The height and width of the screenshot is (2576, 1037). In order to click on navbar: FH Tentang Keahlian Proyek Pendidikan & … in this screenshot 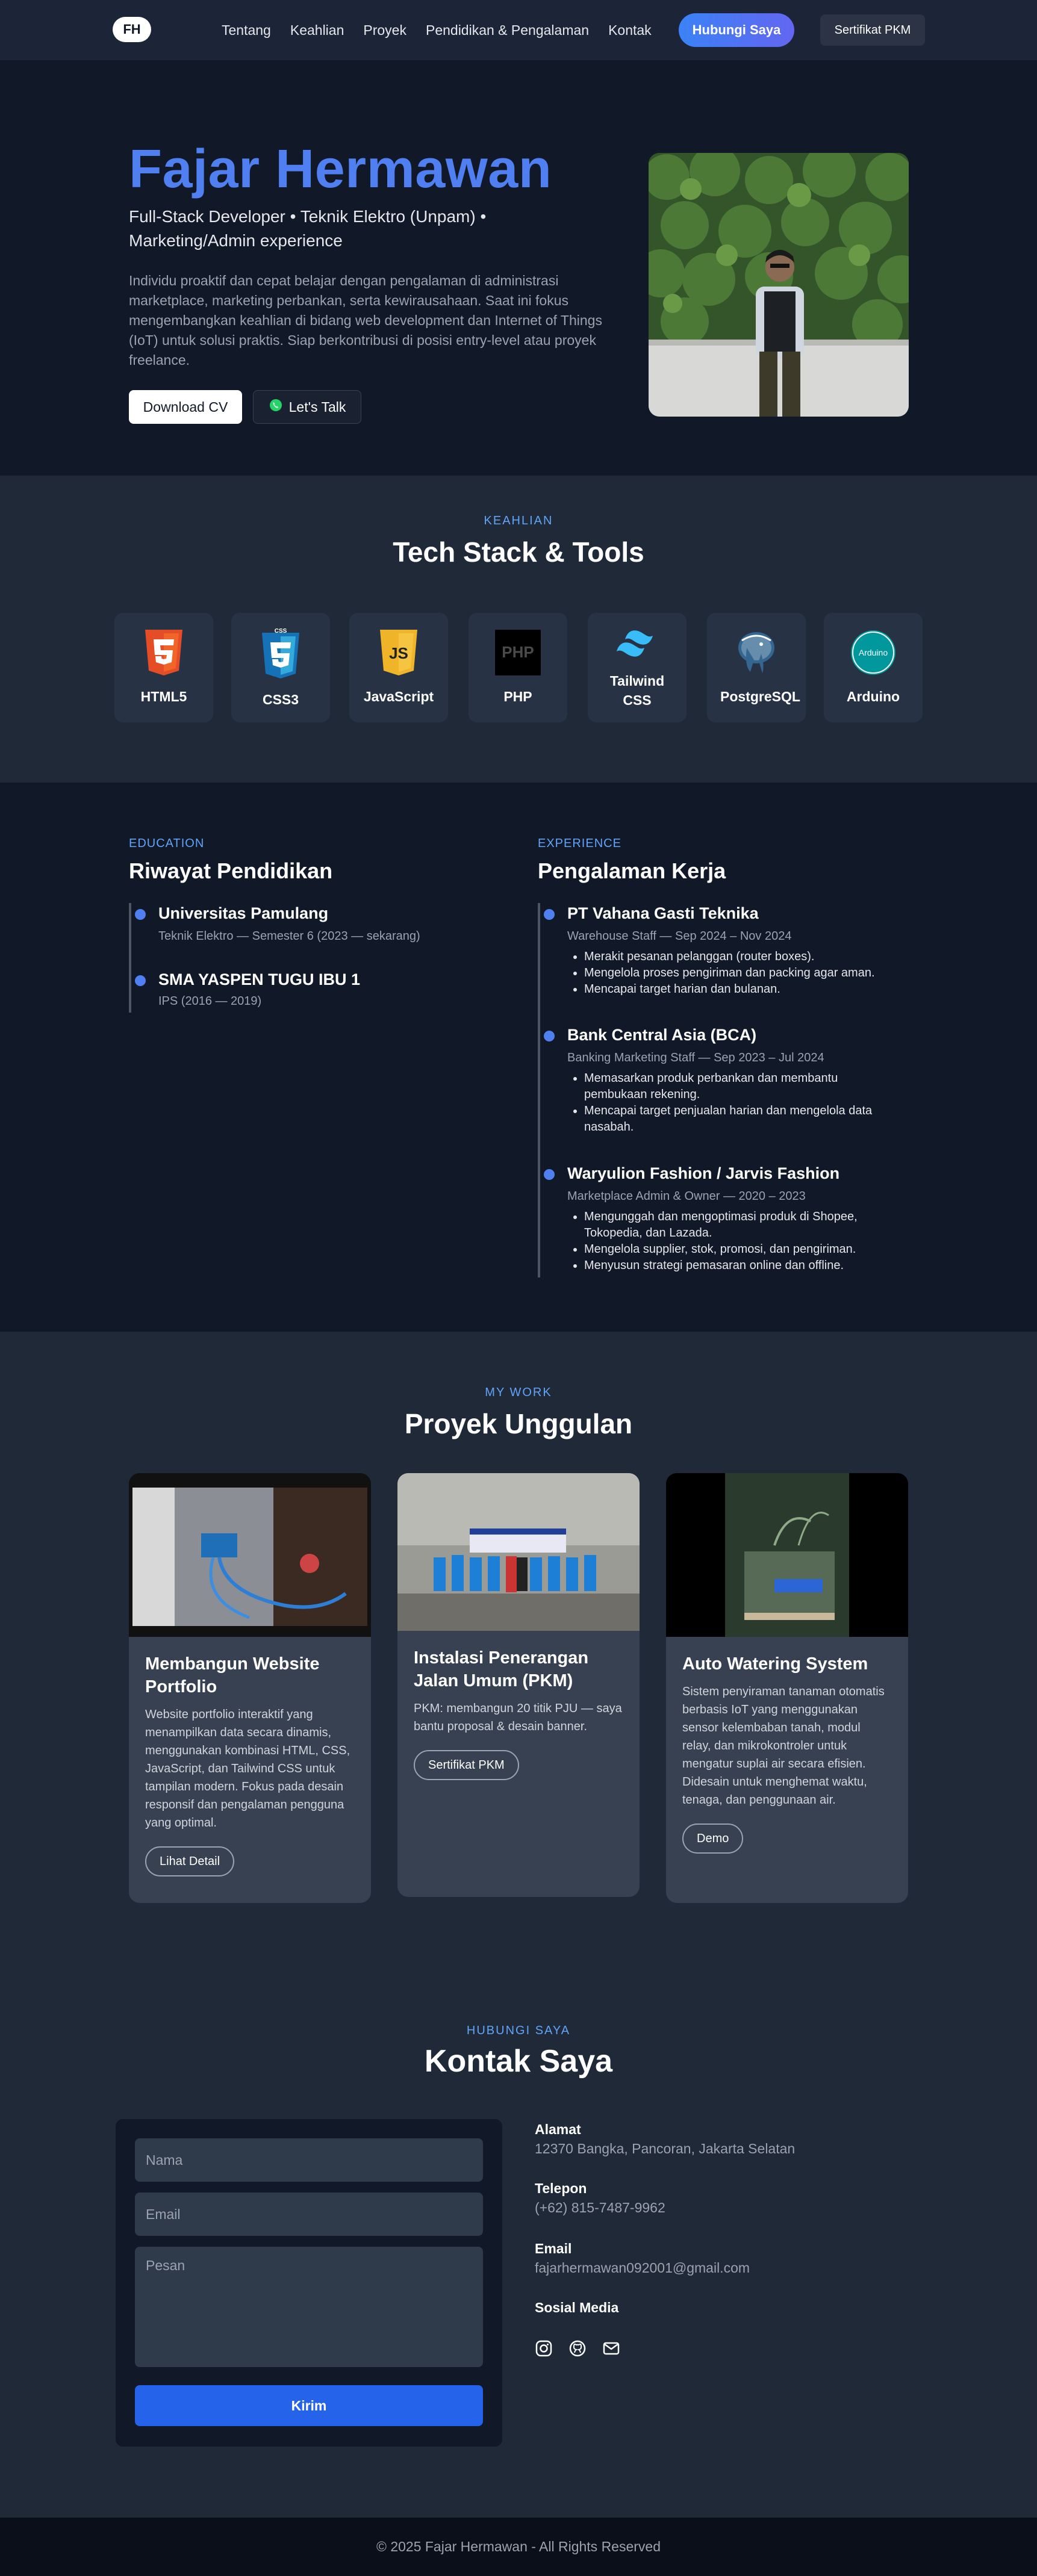, I will do `click(518, 30)`.